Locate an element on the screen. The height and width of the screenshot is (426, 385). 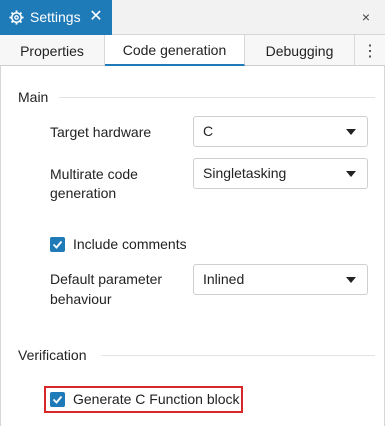
generate-c-function-block-label: Generate C Function block is located at coordinates (156, 399).